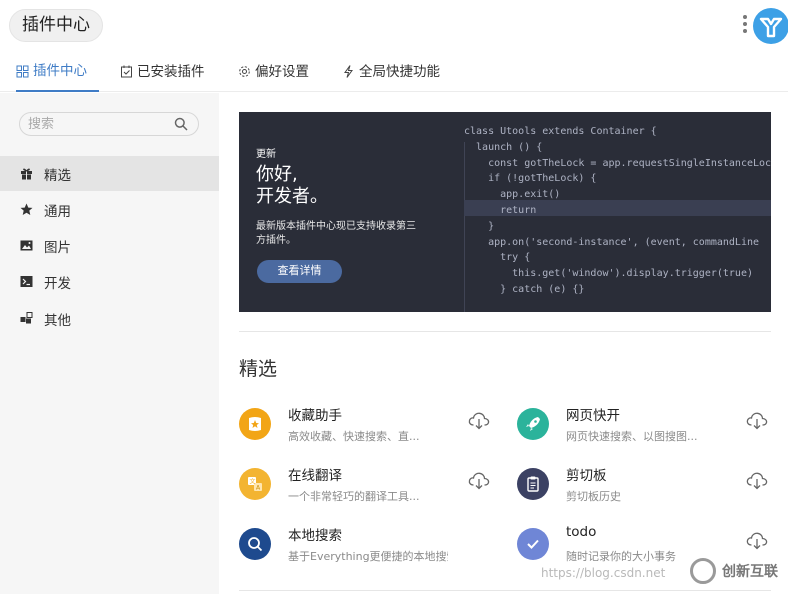 The height and width of the screenshot is (594, 788). What do you see at coordinates (479, 226) in the screenshot?
I see `code-line: }` at bounding box center [479, 226].